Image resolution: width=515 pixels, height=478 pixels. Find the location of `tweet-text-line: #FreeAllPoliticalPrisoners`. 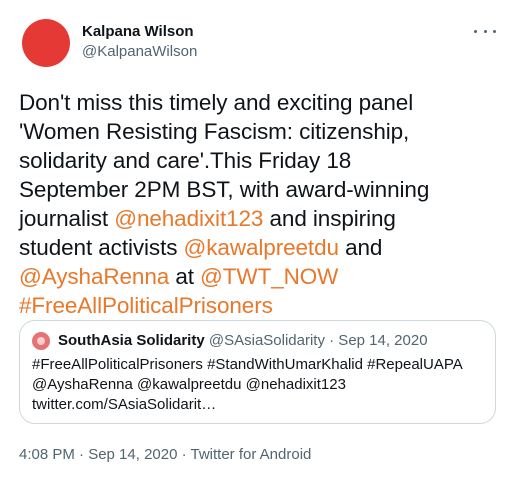

tweet-text-line: #FreeAllPoliticalPrisoners is located at coordinates (259, 305).